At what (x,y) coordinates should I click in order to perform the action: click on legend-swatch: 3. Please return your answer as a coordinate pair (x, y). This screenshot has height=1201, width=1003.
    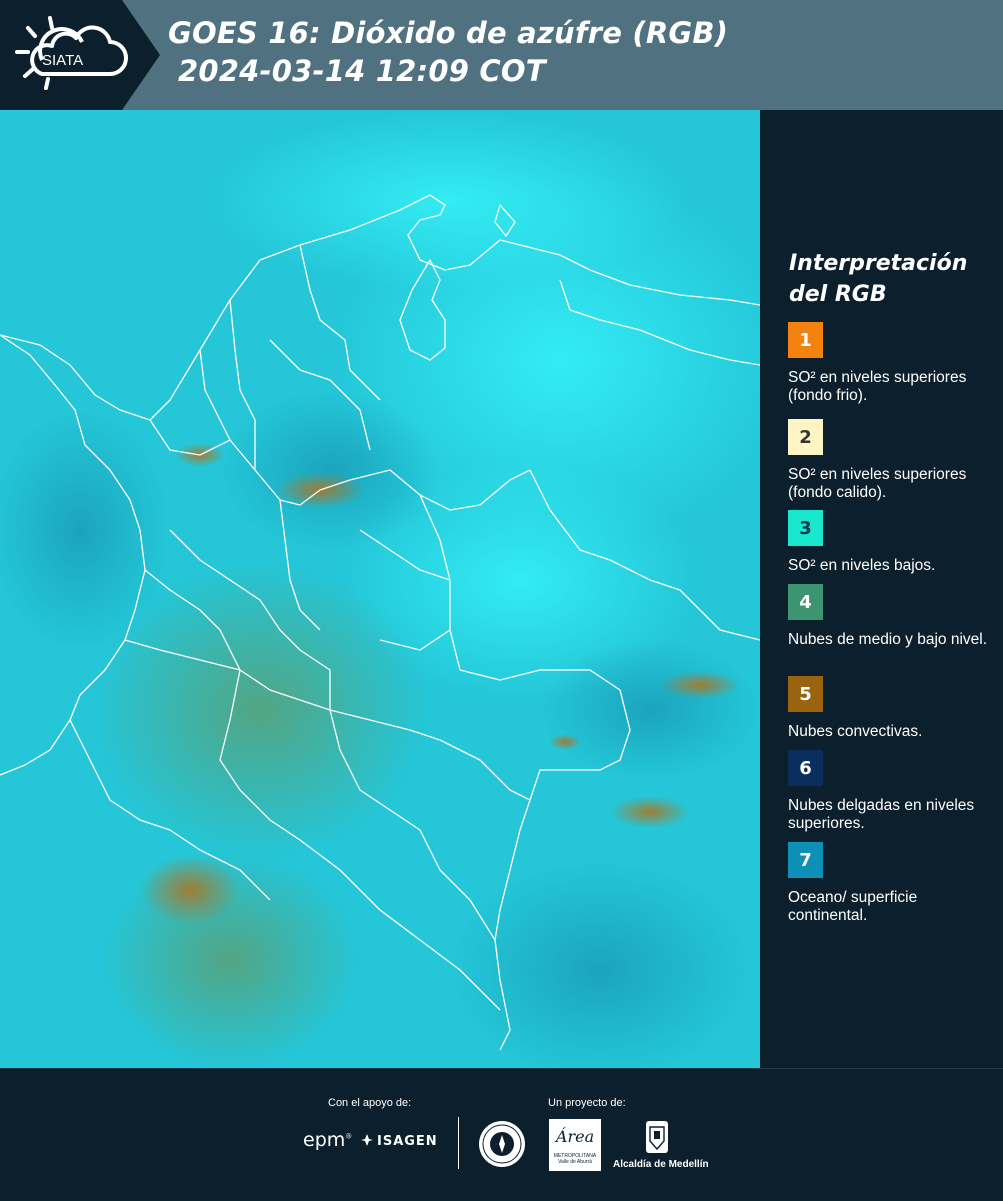
    Looking at the image, I should click on (805, 528).